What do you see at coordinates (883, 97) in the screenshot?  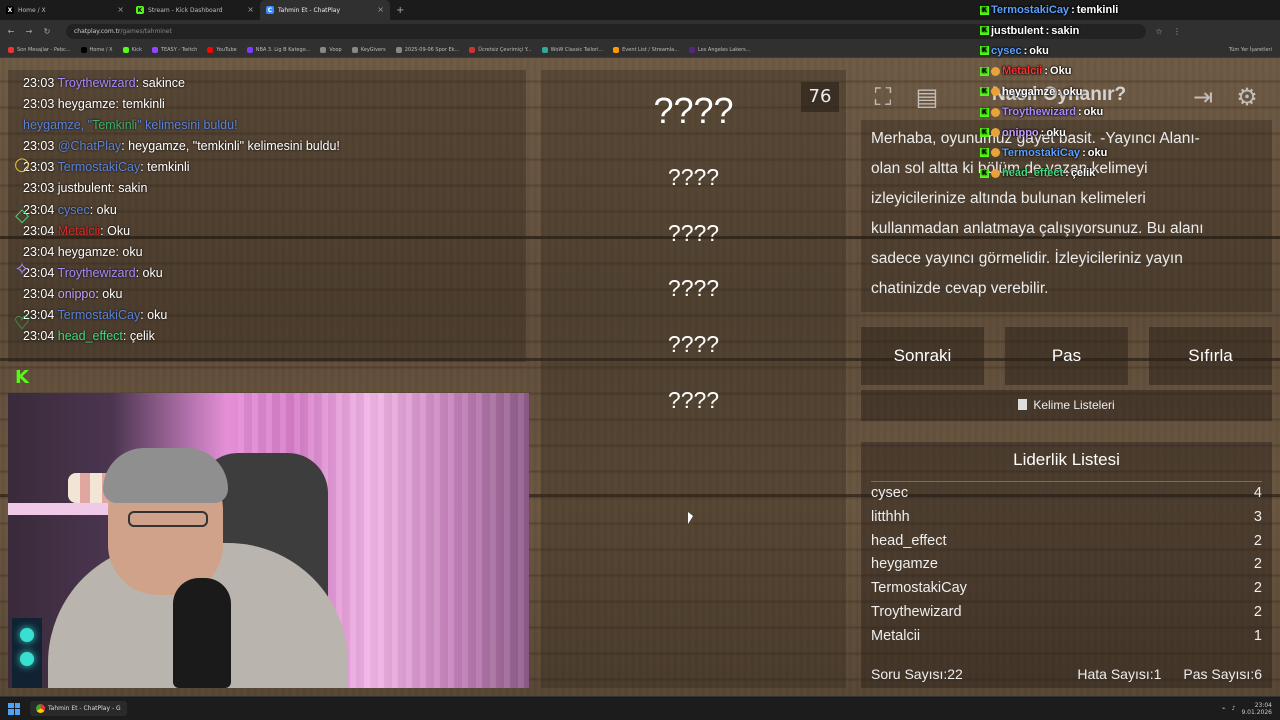 I see `fullscreen-icon: ⛶` at bounding box center [883, 97].